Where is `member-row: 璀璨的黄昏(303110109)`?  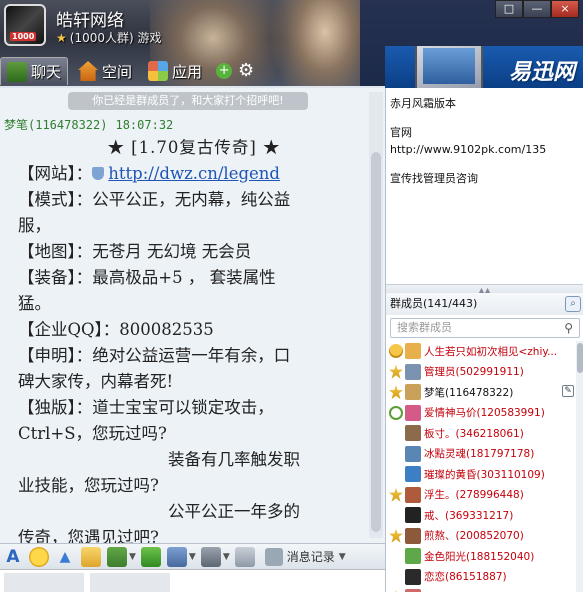 member-row: 璀璨的黄昏(303110109) is located at coordinates (481, 474).